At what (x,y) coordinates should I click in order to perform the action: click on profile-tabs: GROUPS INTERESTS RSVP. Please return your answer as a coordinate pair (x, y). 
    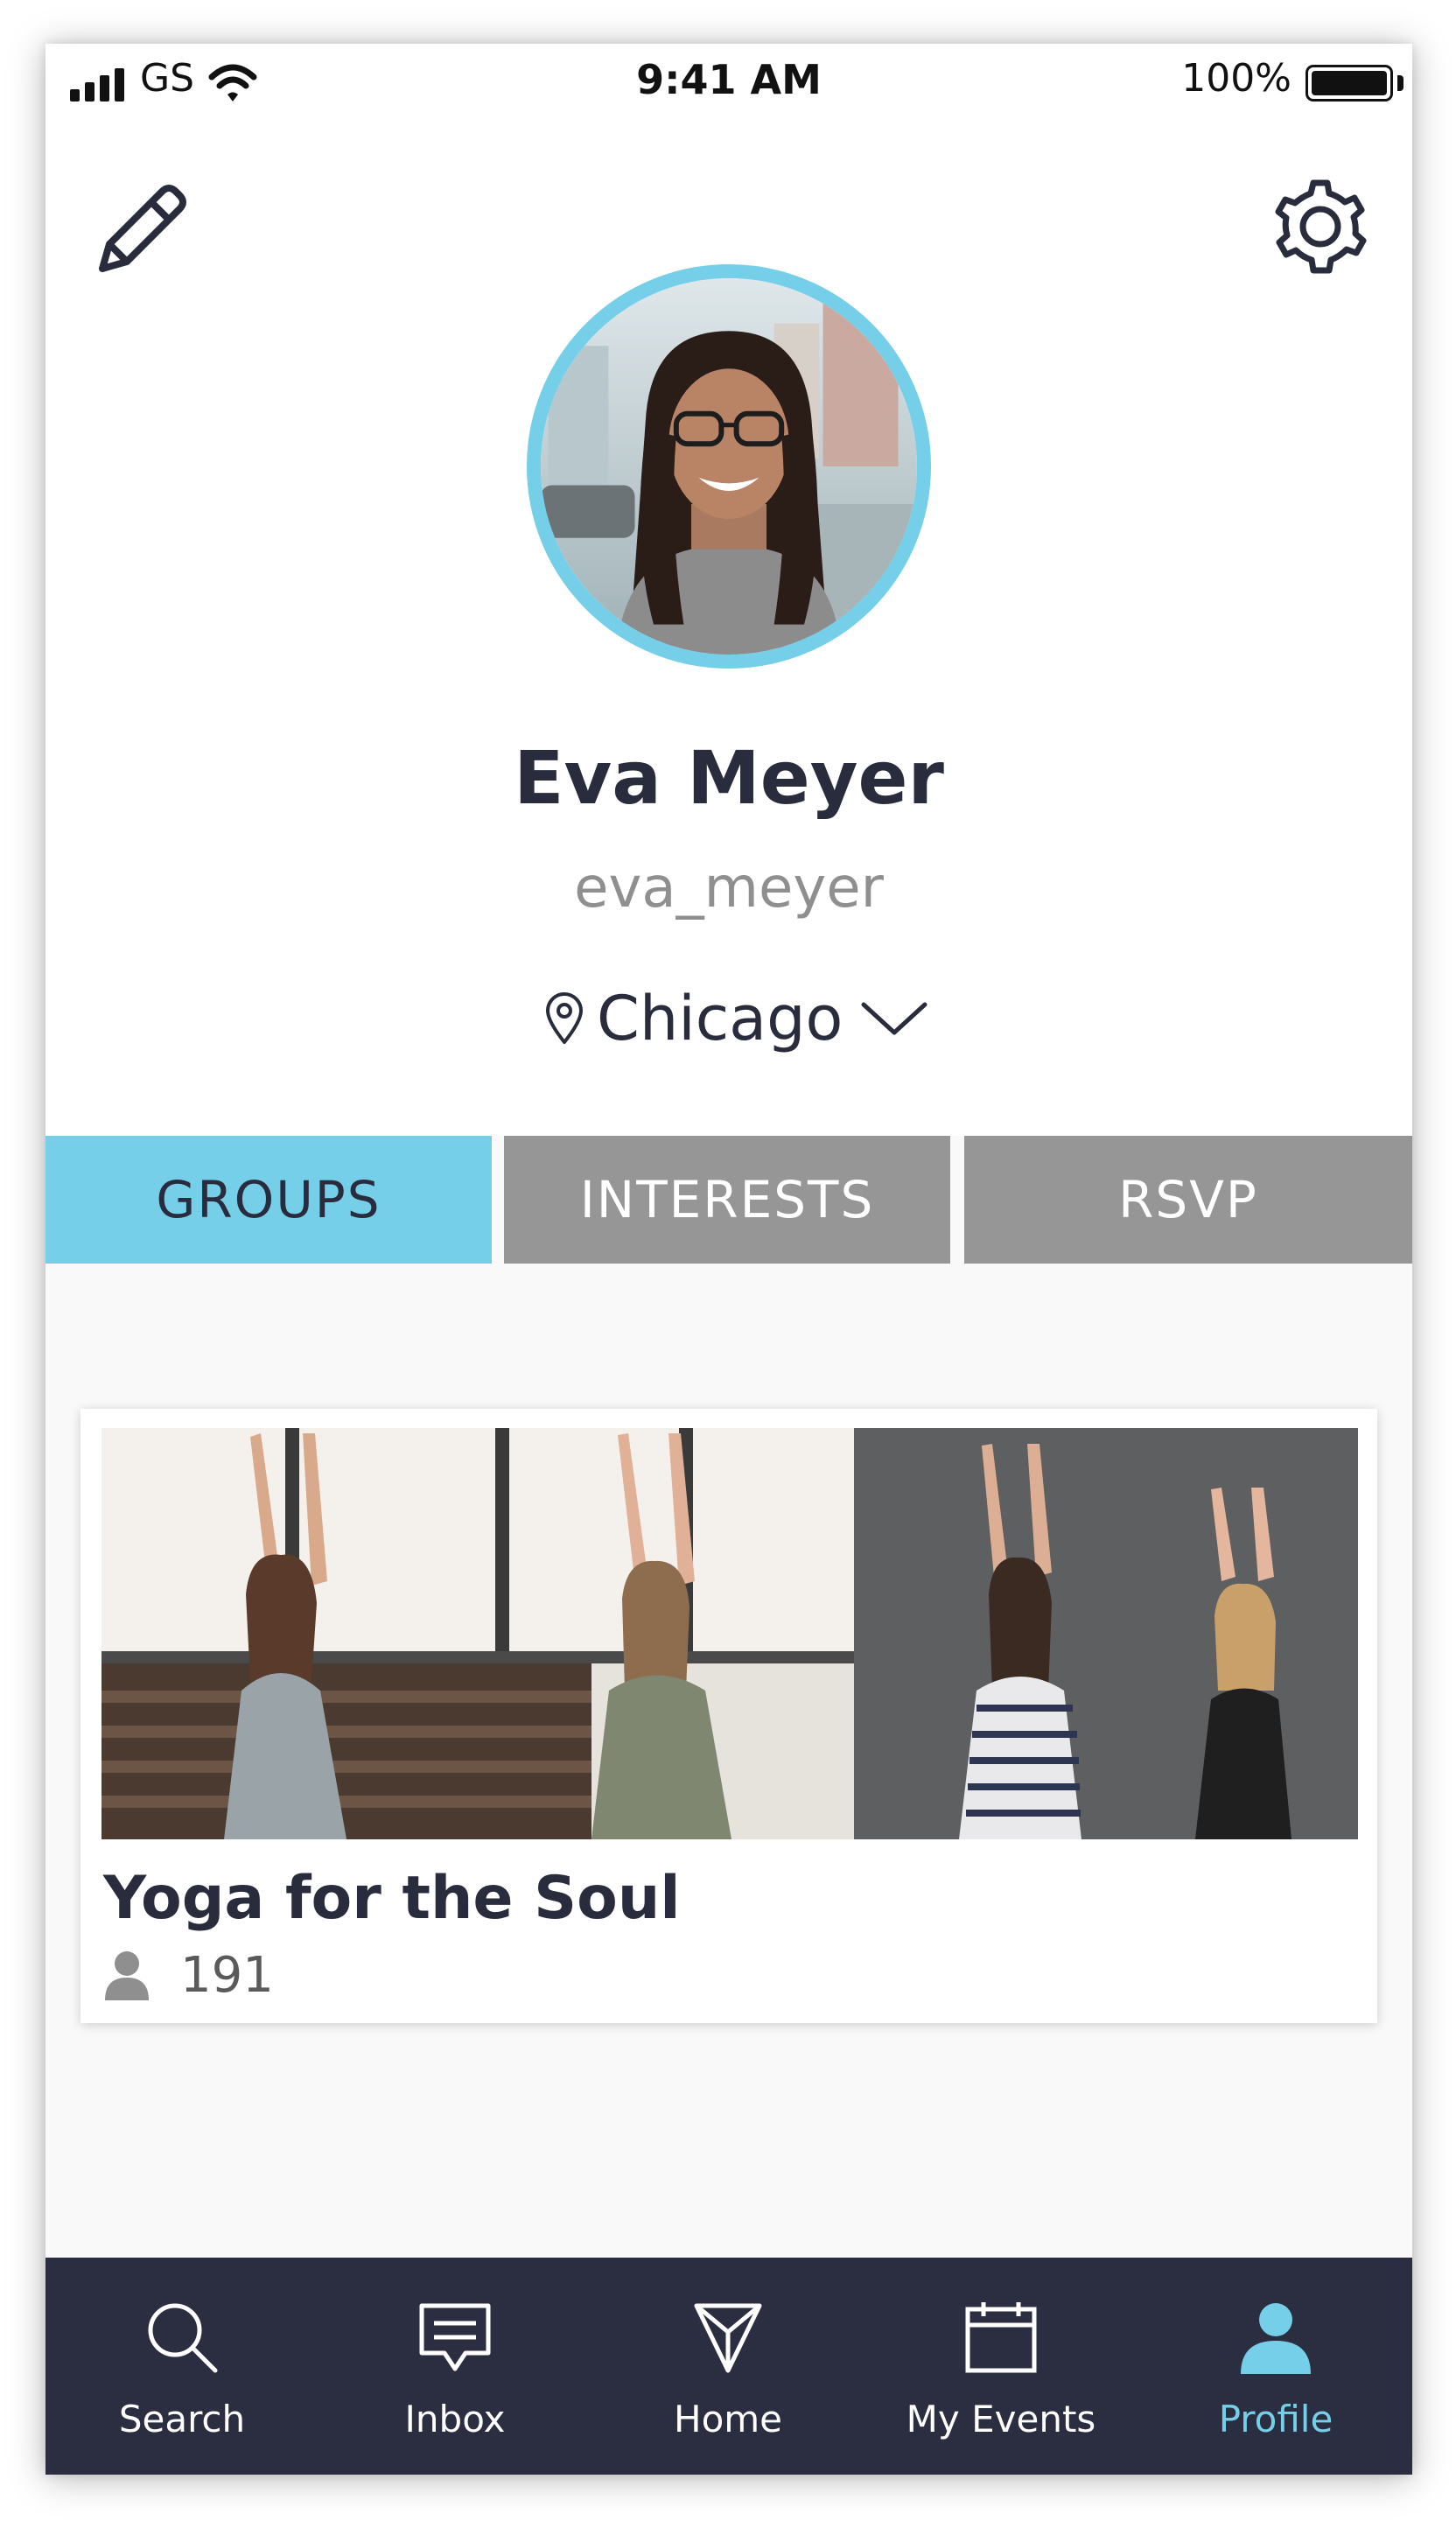
    Looking at the image, I should click on (729, 1200).